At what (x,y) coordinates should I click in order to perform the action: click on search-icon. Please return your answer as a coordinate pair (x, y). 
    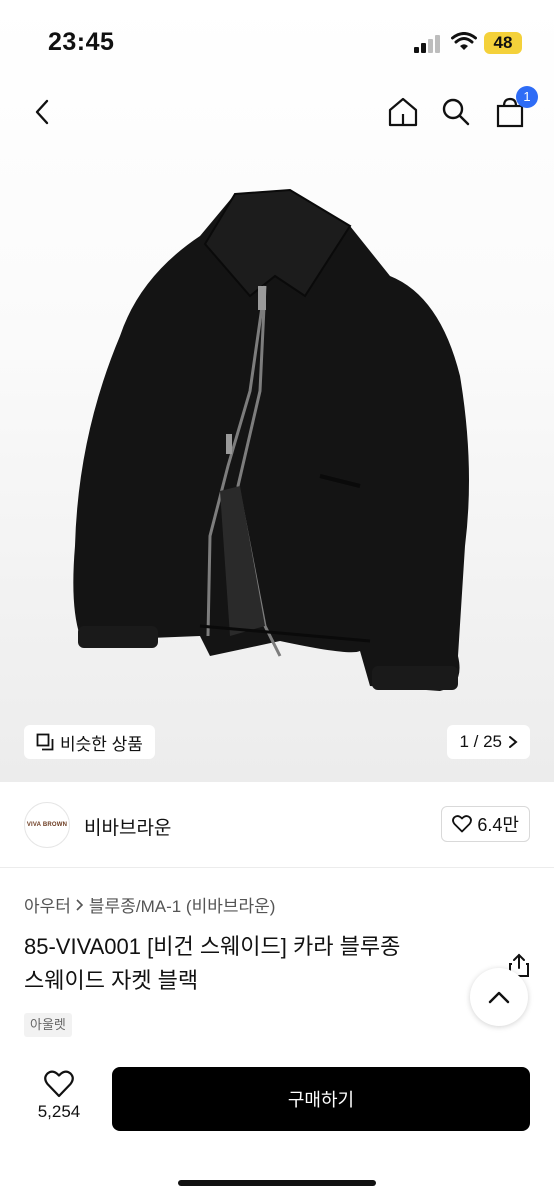
    Looking at the image, I should click on (456, 112).